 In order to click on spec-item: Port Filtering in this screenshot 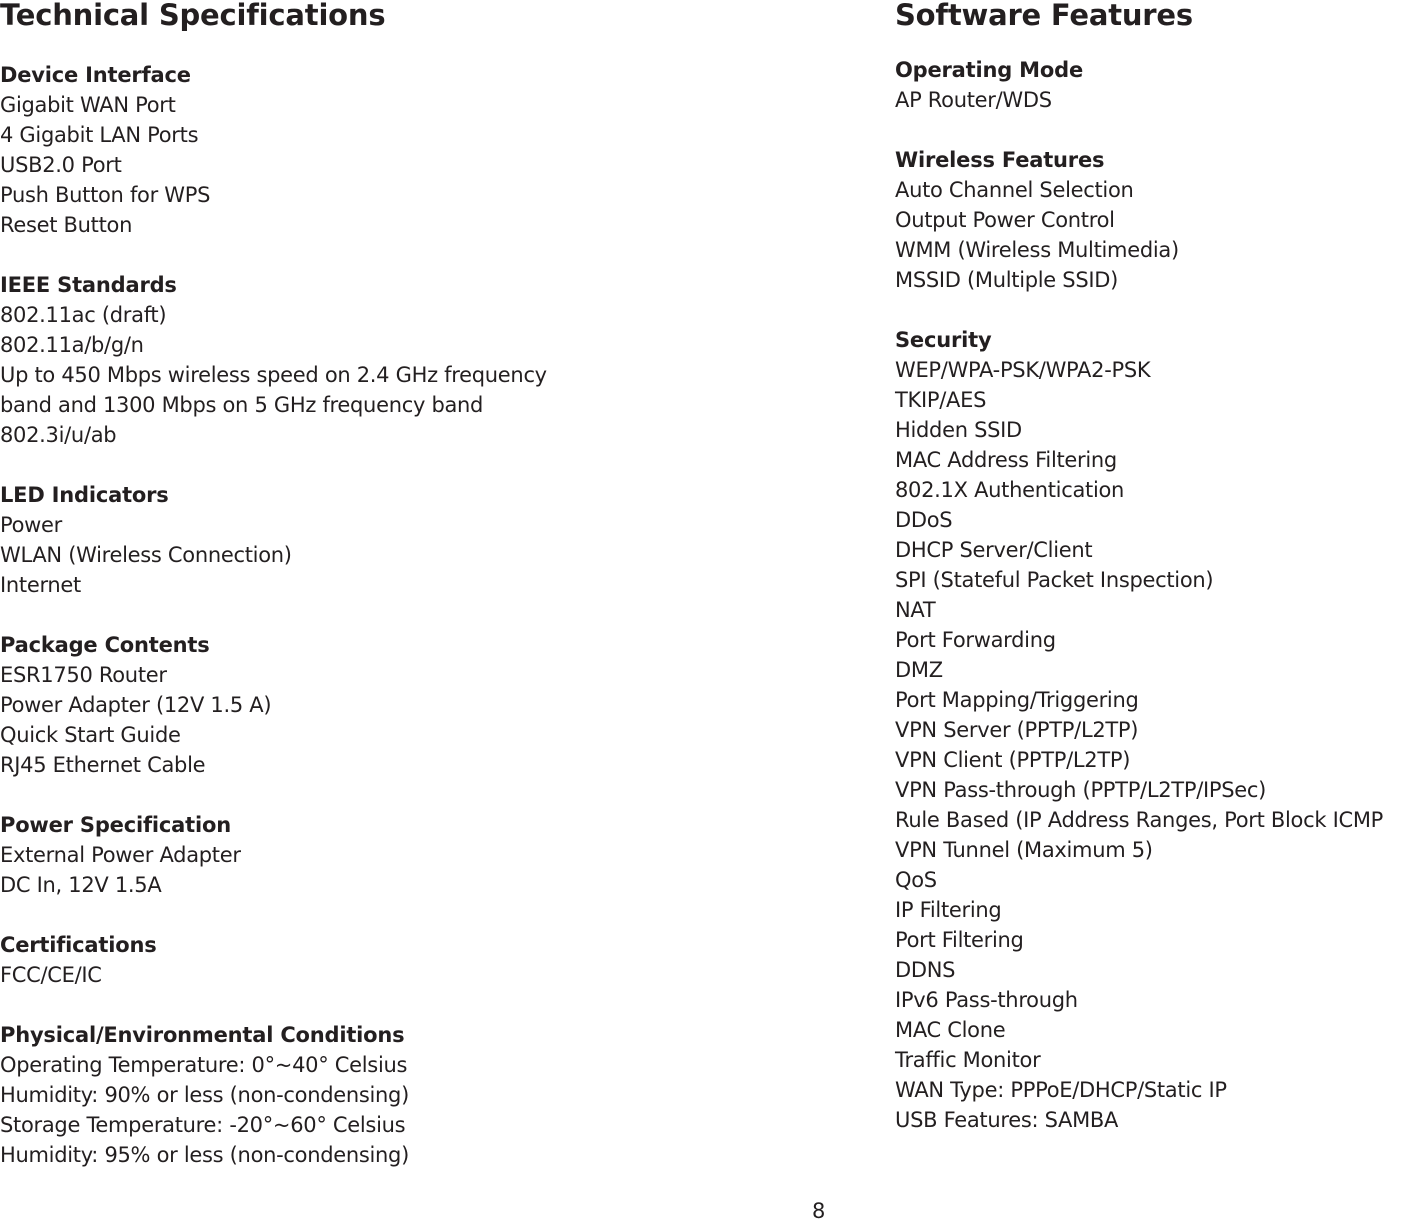, I will do `click(959, 940)`.